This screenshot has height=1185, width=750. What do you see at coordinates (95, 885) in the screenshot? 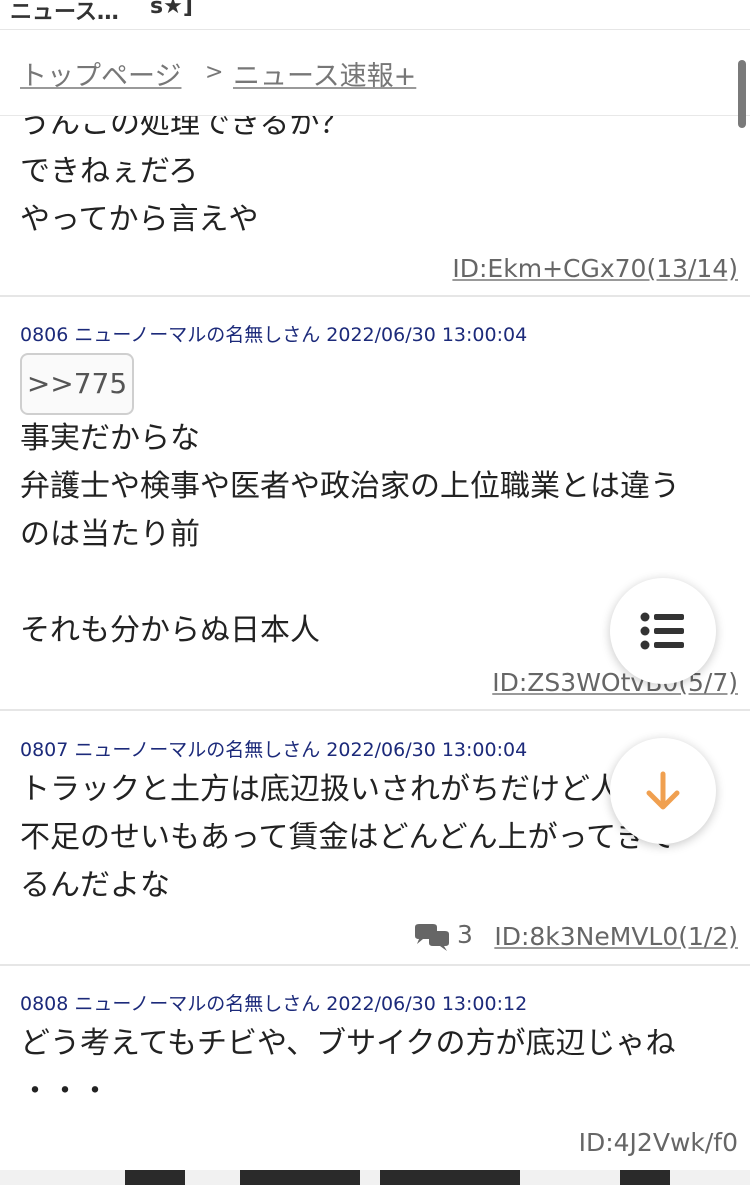
I see `post-line: るんだよな` at bounding box center [95, 885].